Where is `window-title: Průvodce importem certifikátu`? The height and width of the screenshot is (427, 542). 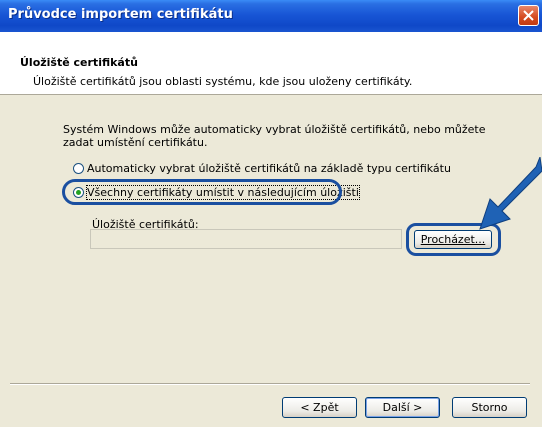 window-title: Průvodce importem certifikátu is located at coordinates (120, 14).